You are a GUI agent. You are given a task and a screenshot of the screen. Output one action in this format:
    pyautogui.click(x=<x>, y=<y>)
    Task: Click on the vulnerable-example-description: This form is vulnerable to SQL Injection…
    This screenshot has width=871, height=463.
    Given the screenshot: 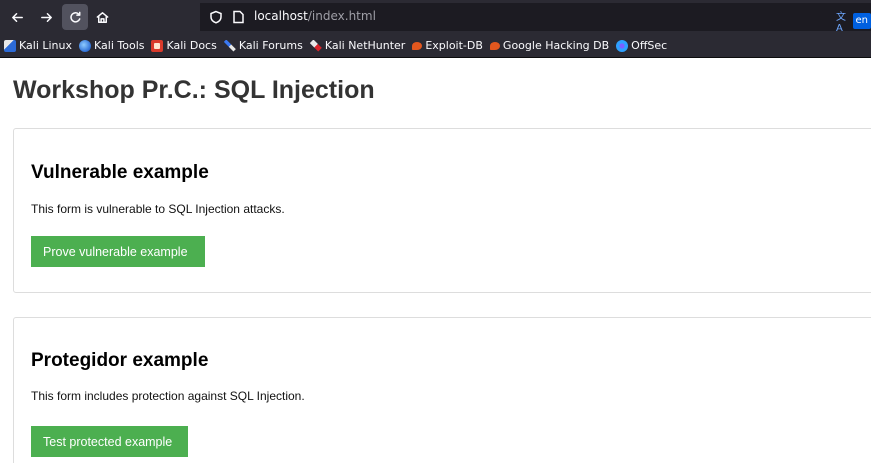 What is the action you would take?
    pyautogui.click(x=158, y=209)
    